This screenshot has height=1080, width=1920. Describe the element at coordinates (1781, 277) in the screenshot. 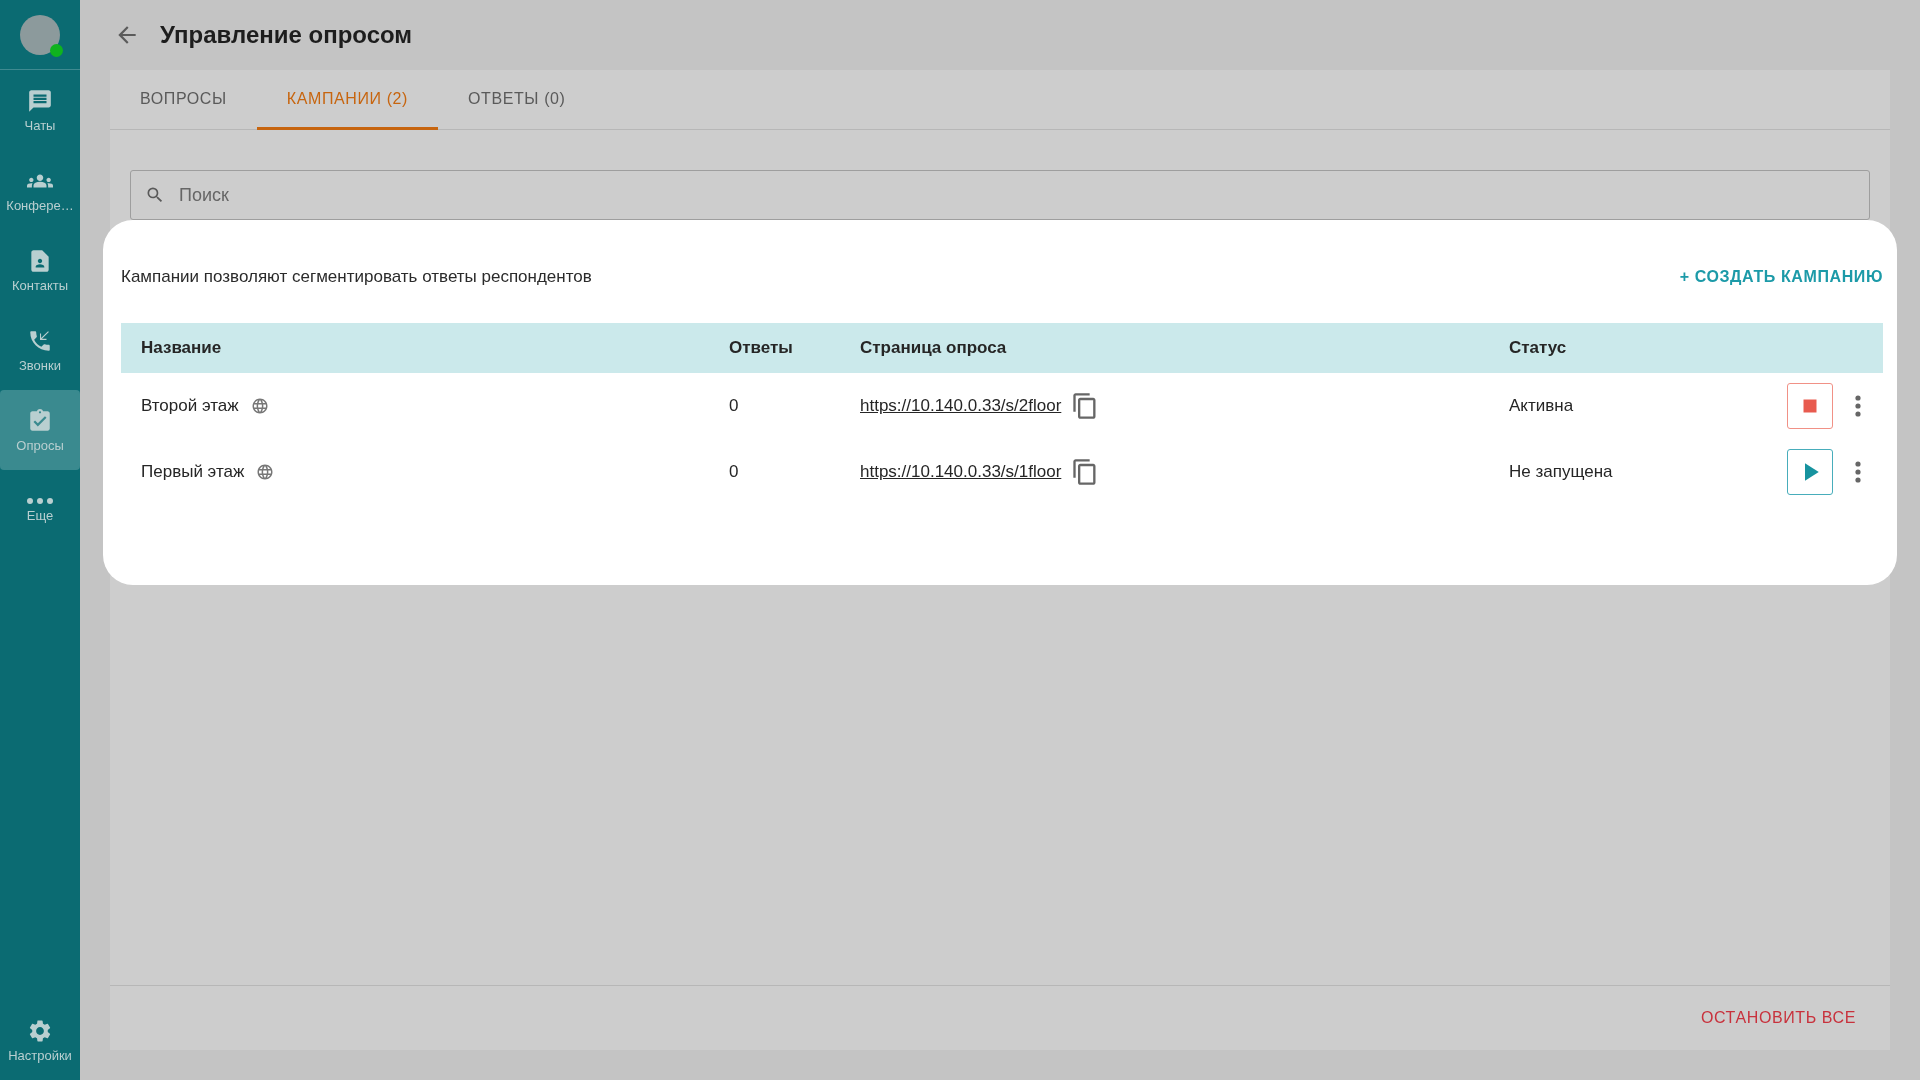

I see `create-campaign-button: + СОЗДАТЬ КАМПАНИЮ` at that location.